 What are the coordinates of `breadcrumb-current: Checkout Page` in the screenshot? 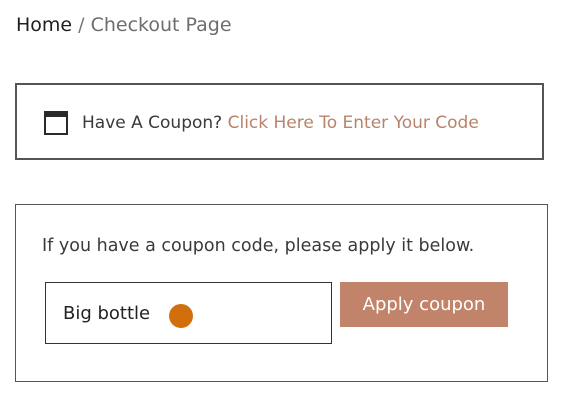 It's located at (161, 25).